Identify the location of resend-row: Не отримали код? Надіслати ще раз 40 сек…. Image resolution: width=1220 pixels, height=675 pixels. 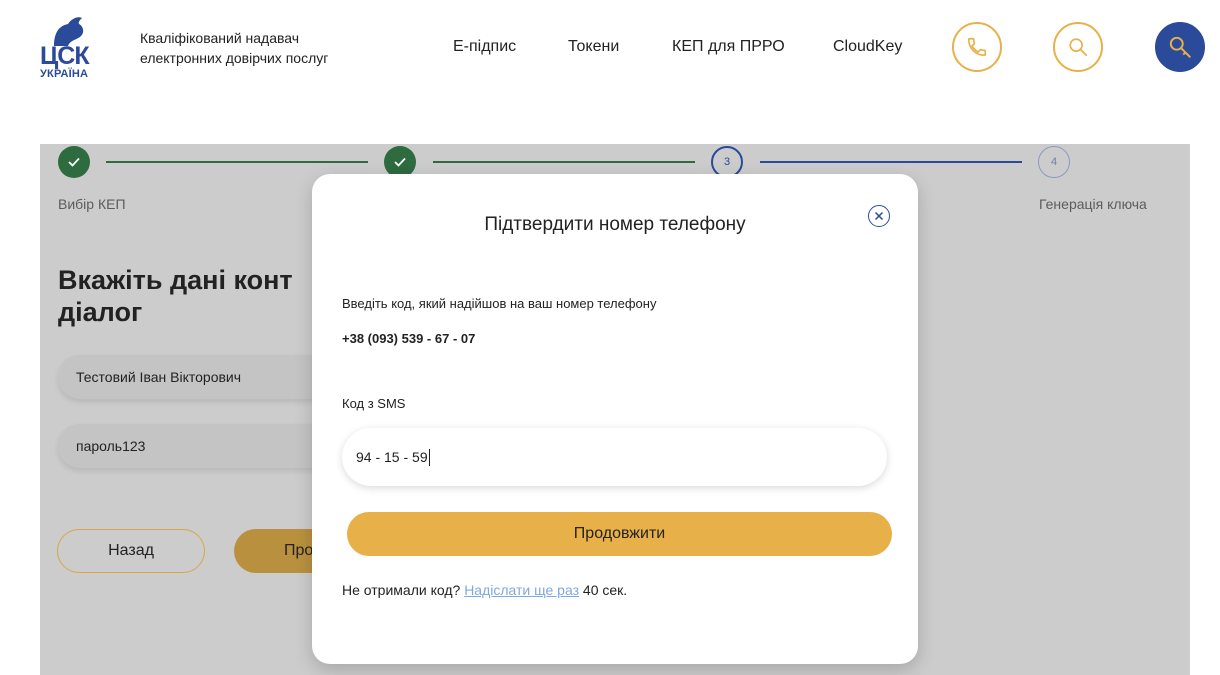
(484, 590).